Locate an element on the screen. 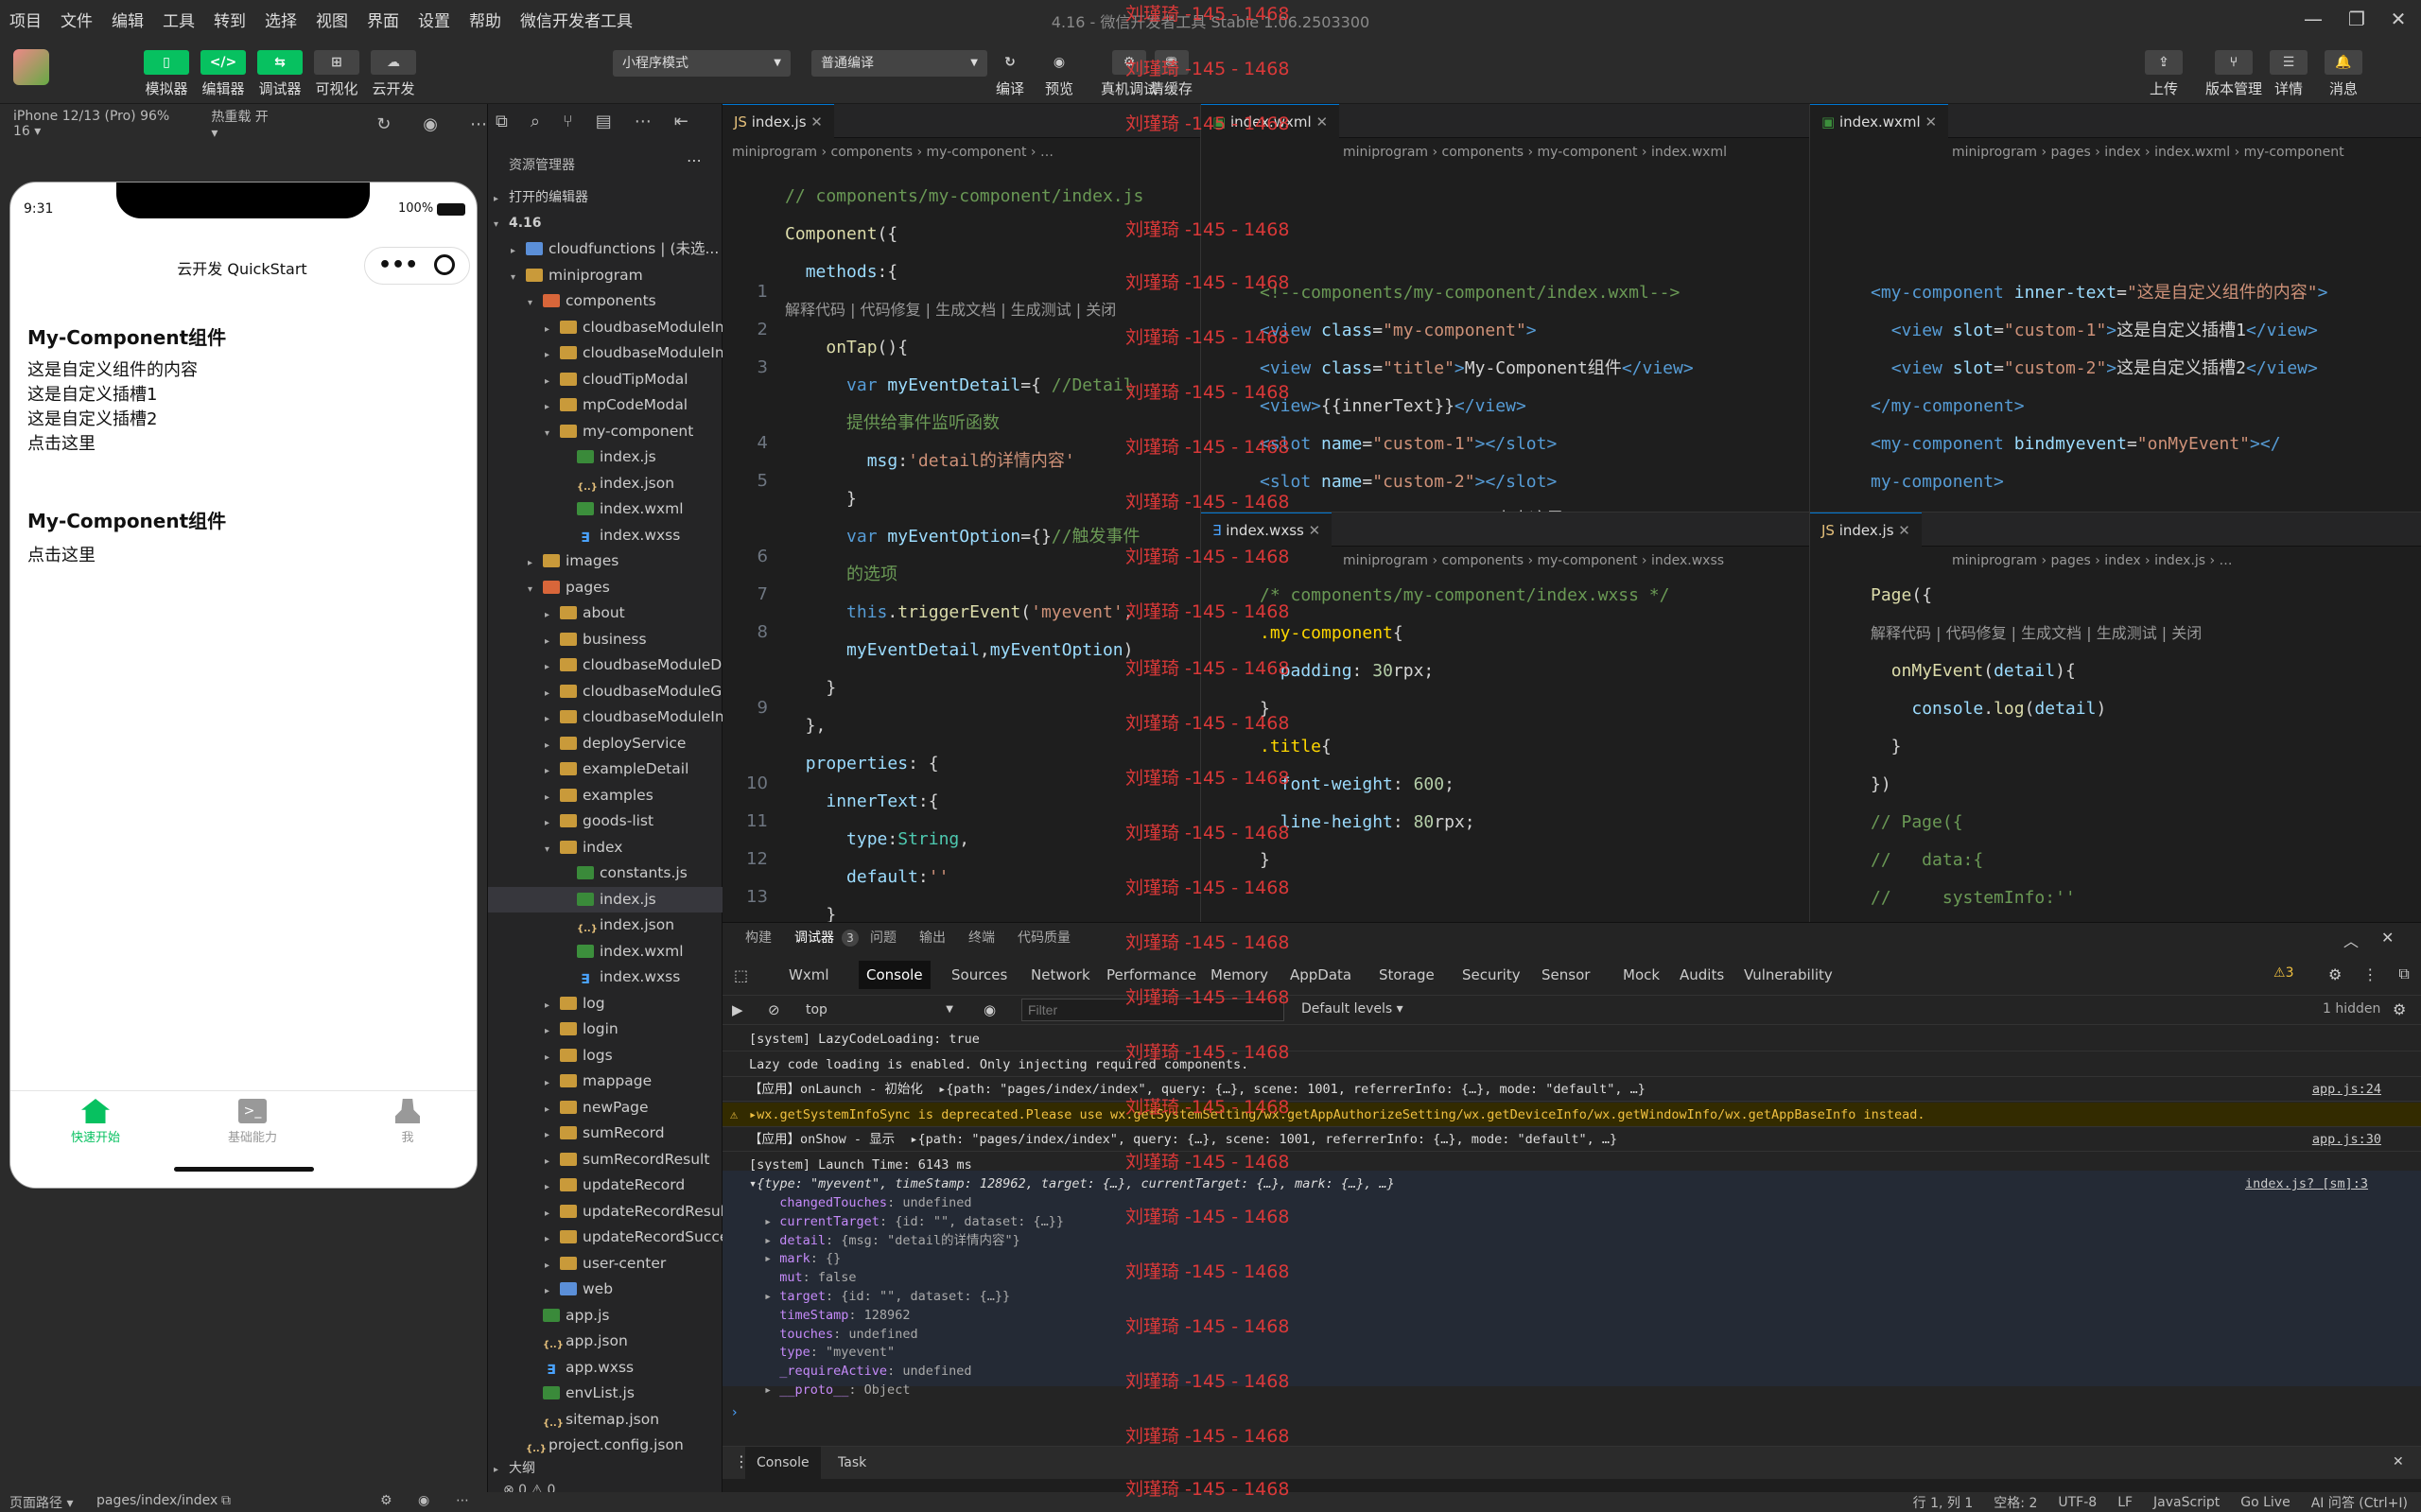  tree-item: ▸ sumRecordResult is located at coordinates (605, 1160).